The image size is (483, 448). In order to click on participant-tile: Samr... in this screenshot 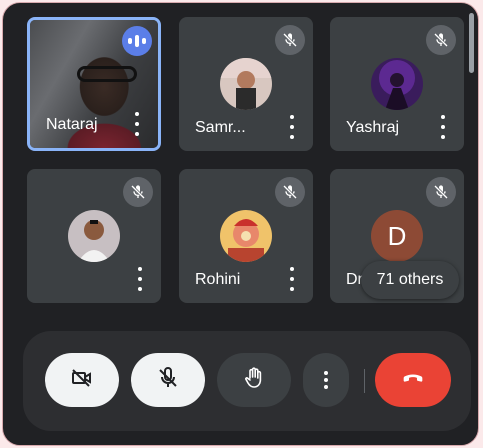, I will do `click(246, 84)`.